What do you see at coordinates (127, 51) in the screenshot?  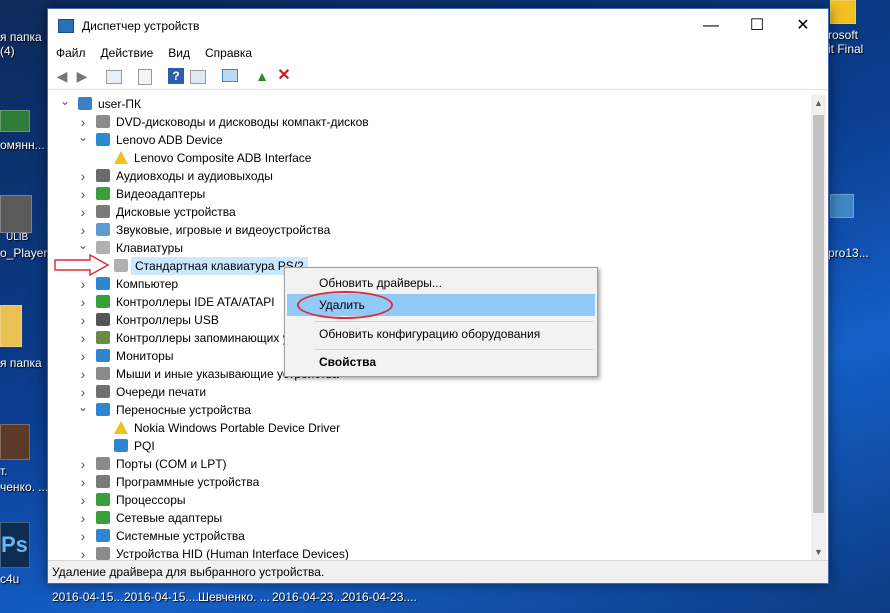 I see `menu-action: Действие` at bounding box center [127, 51].